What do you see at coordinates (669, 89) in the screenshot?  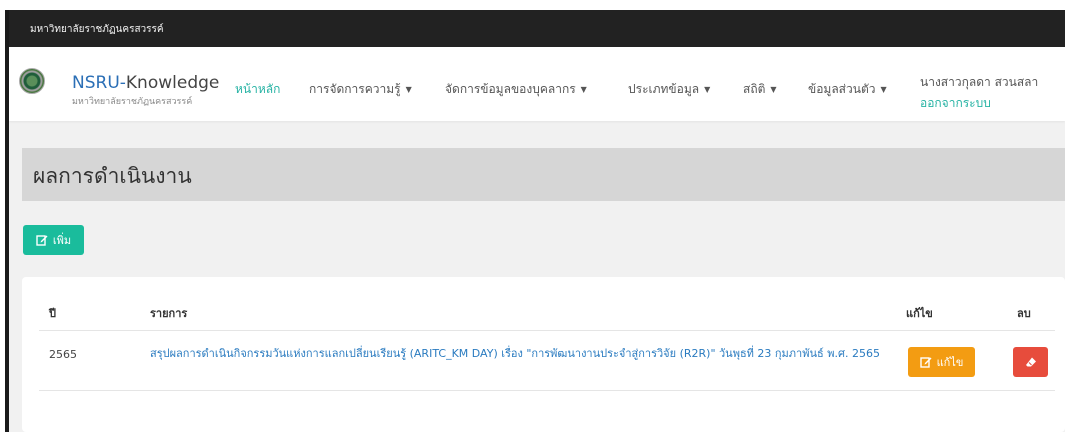 I see `nav-data-types: ประเภทข้อมูล ▼` at bounding box center [669, 89].